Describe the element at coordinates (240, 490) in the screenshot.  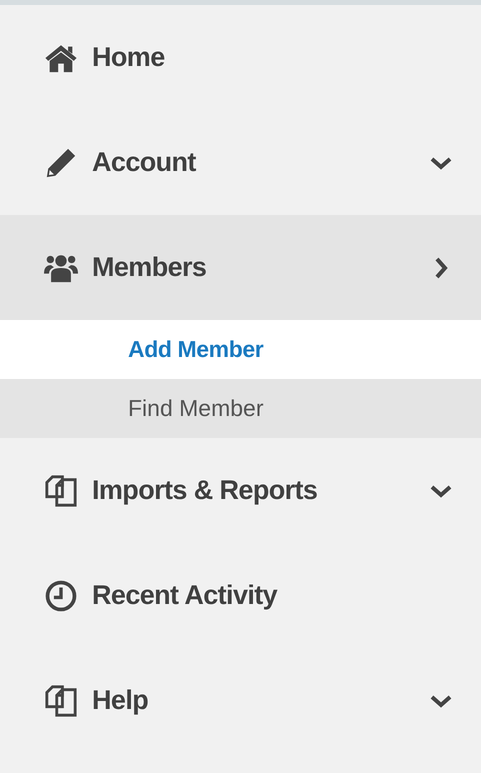
I see `menu-item: Imports & Reports` at that location.